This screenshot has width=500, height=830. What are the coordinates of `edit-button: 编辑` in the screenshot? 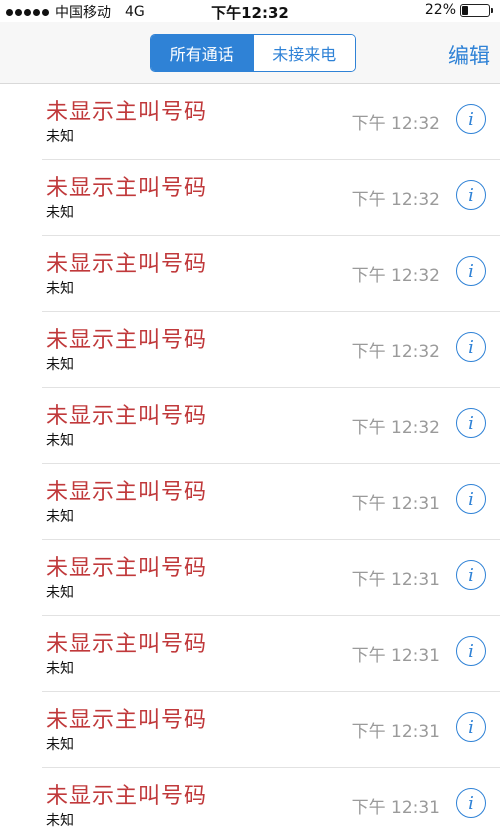 It's located at (469, 55).